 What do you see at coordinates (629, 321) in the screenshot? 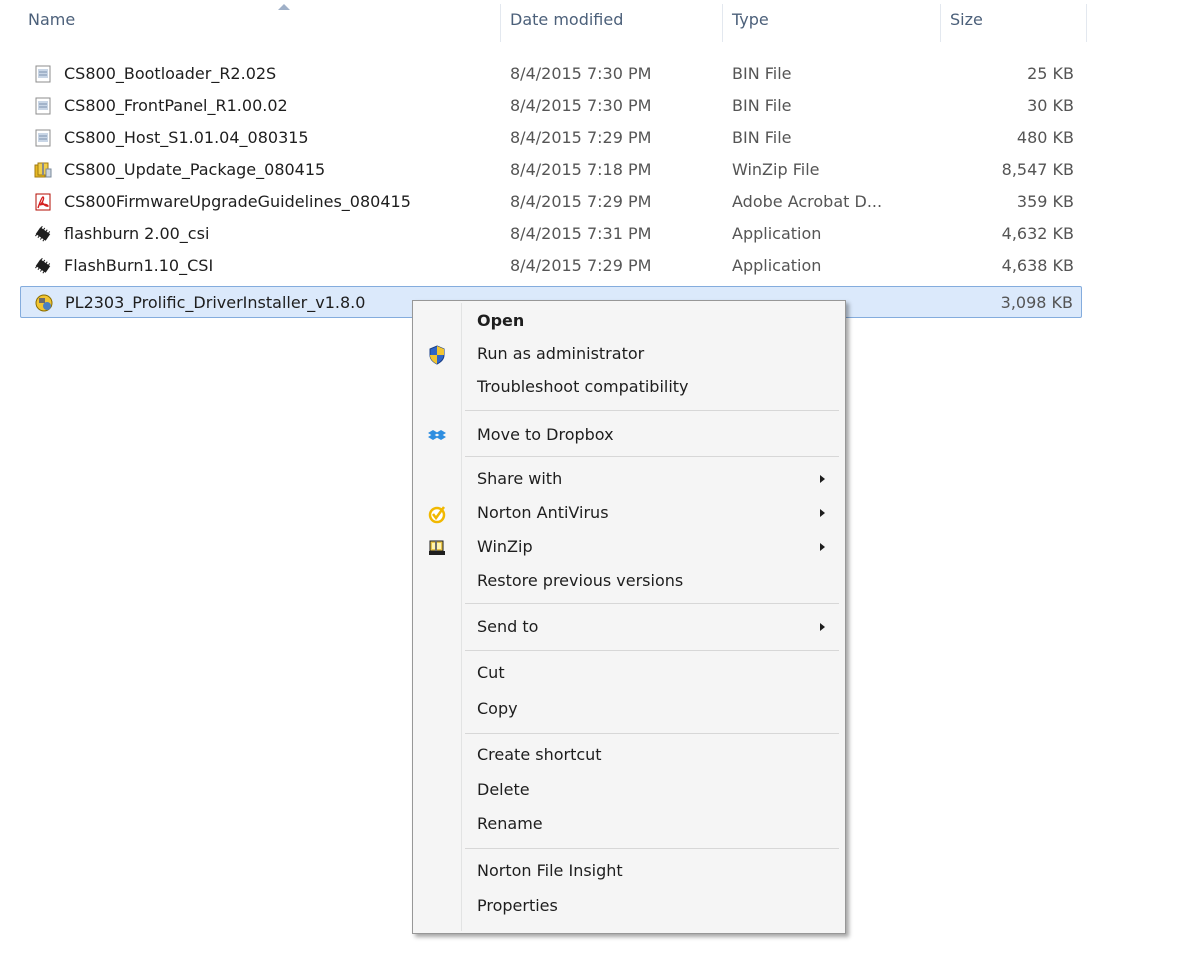
I see `menu-item-open: Open` at bounding box center [629, 321].